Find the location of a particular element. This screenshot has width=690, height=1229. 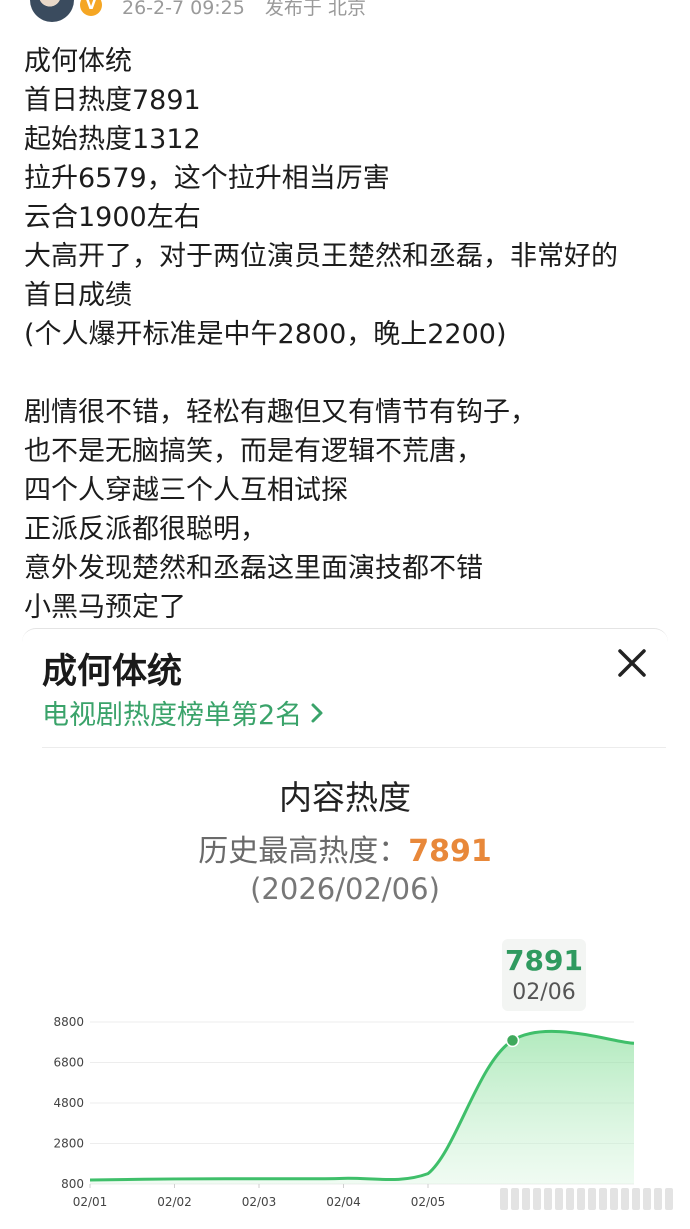

y-tick-label: 2800 is located at coordinates (68, 1144).